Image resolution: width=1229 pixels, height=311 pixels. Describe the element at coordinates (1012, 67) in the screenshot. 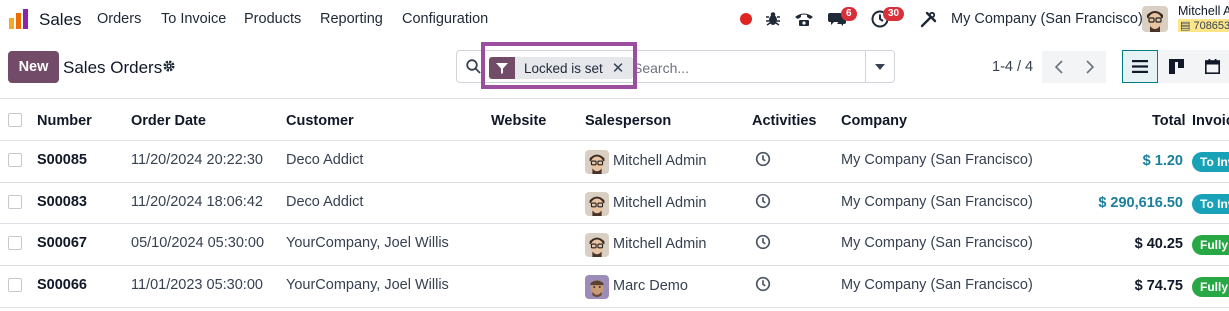

I see `pager-value: 1-4 / 4` at that location.